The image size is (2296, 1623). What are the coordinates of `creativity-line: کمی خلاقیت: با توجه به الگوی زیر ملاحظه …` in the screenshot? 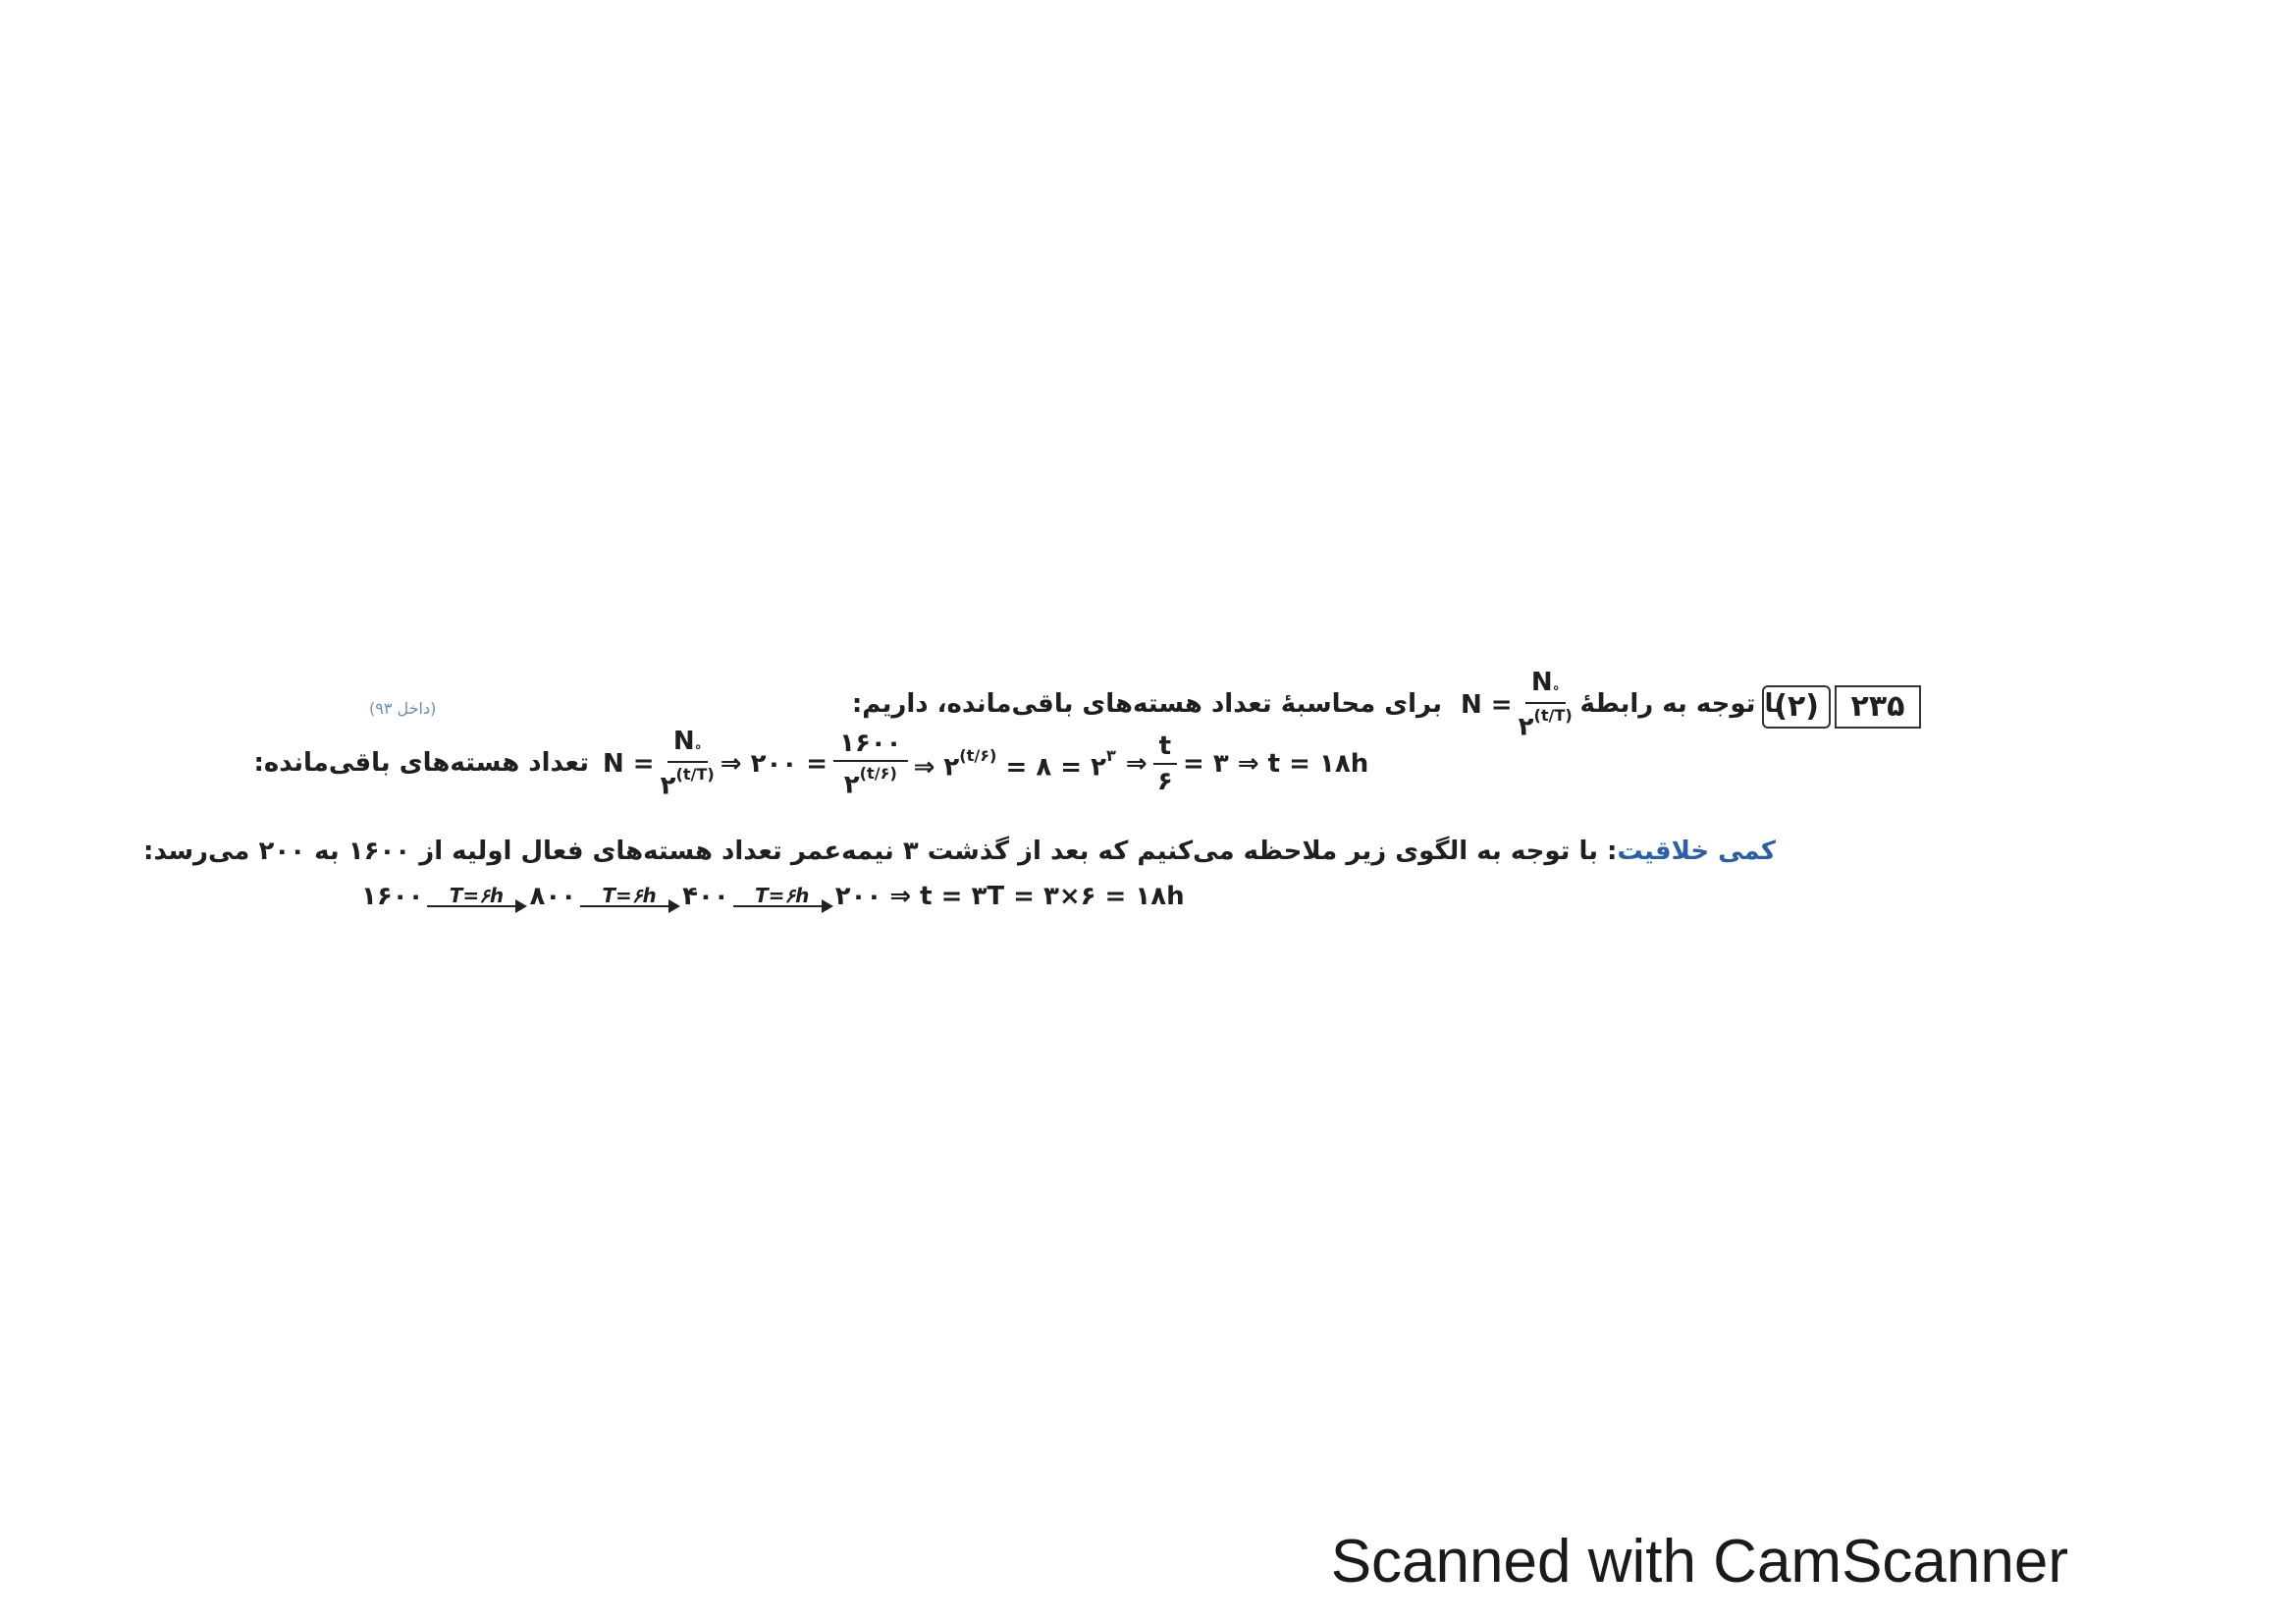 It's located at (959, 851).